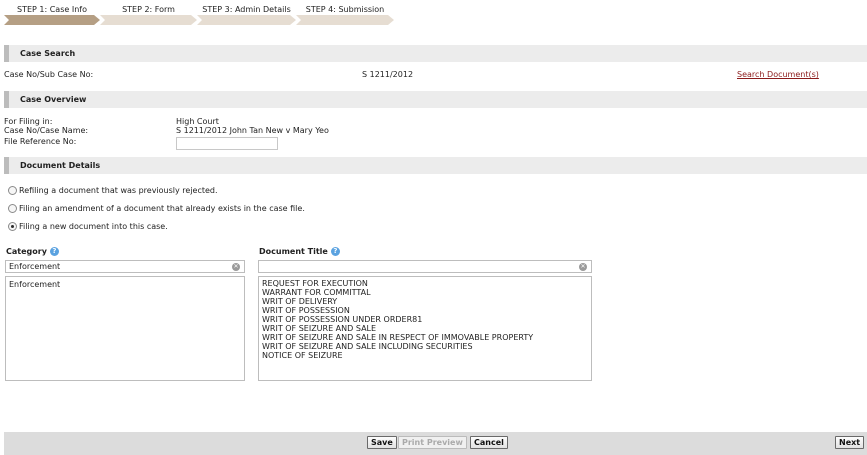 The image size is (867, 455). I want to click on step-2: STEP 2: Form, so click(148, 13).